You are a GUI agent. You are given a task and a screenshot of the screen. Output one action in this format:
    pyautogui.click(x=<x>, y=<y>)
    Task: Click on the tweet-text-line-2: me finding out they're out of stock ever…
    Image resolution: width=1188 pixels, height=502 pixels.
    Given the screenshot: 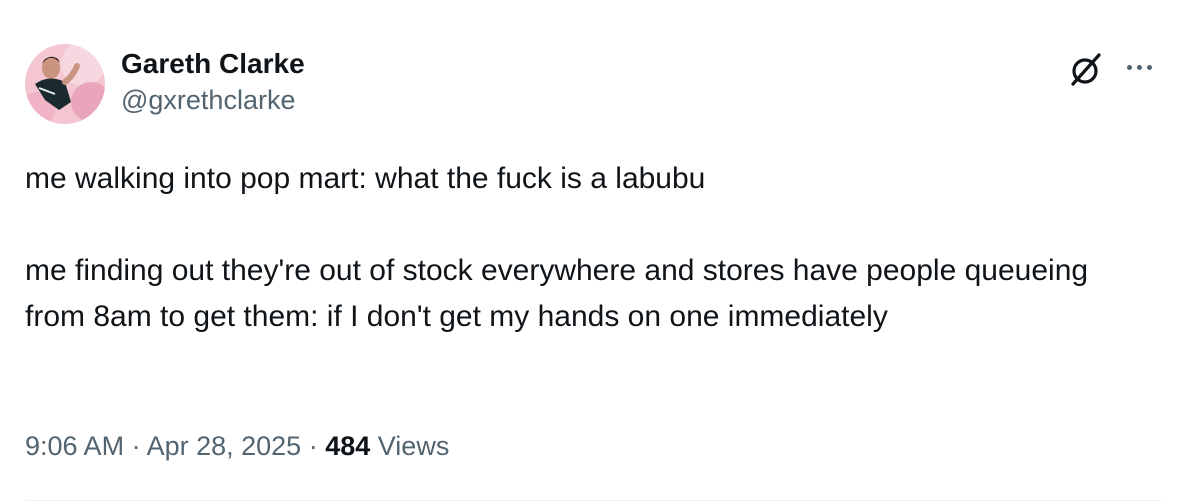 What is the action you would take?
    pyautogui.click(x=557, y=293)
    